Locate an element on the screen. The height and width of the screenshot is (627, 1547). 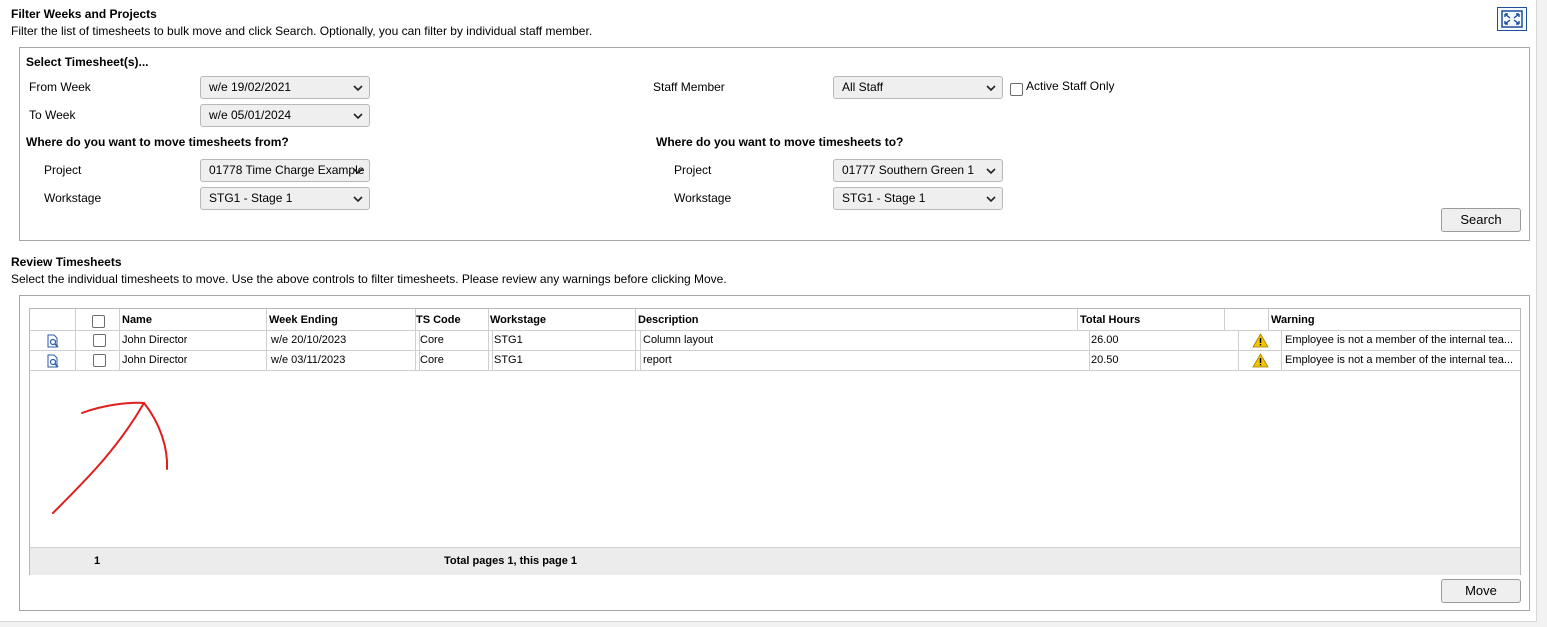
from-project-select: 01778 Time Charge Example is located at coordinates (285, 170).